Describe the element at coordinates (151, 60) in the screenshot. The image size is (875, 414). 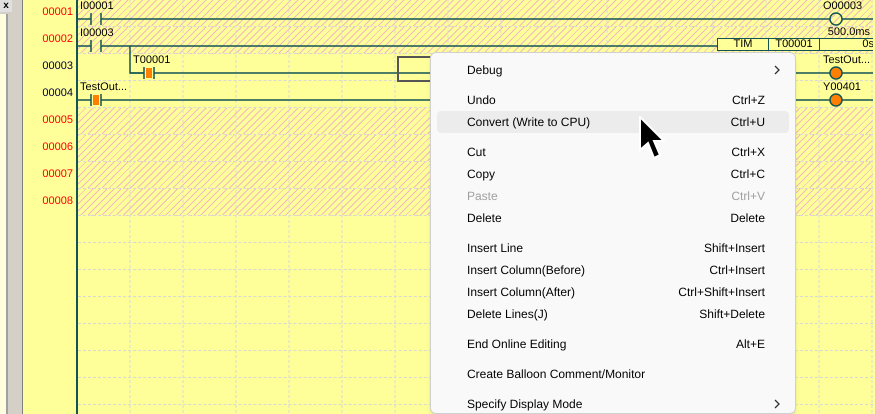
I see `contact-label: T00001` at that location.